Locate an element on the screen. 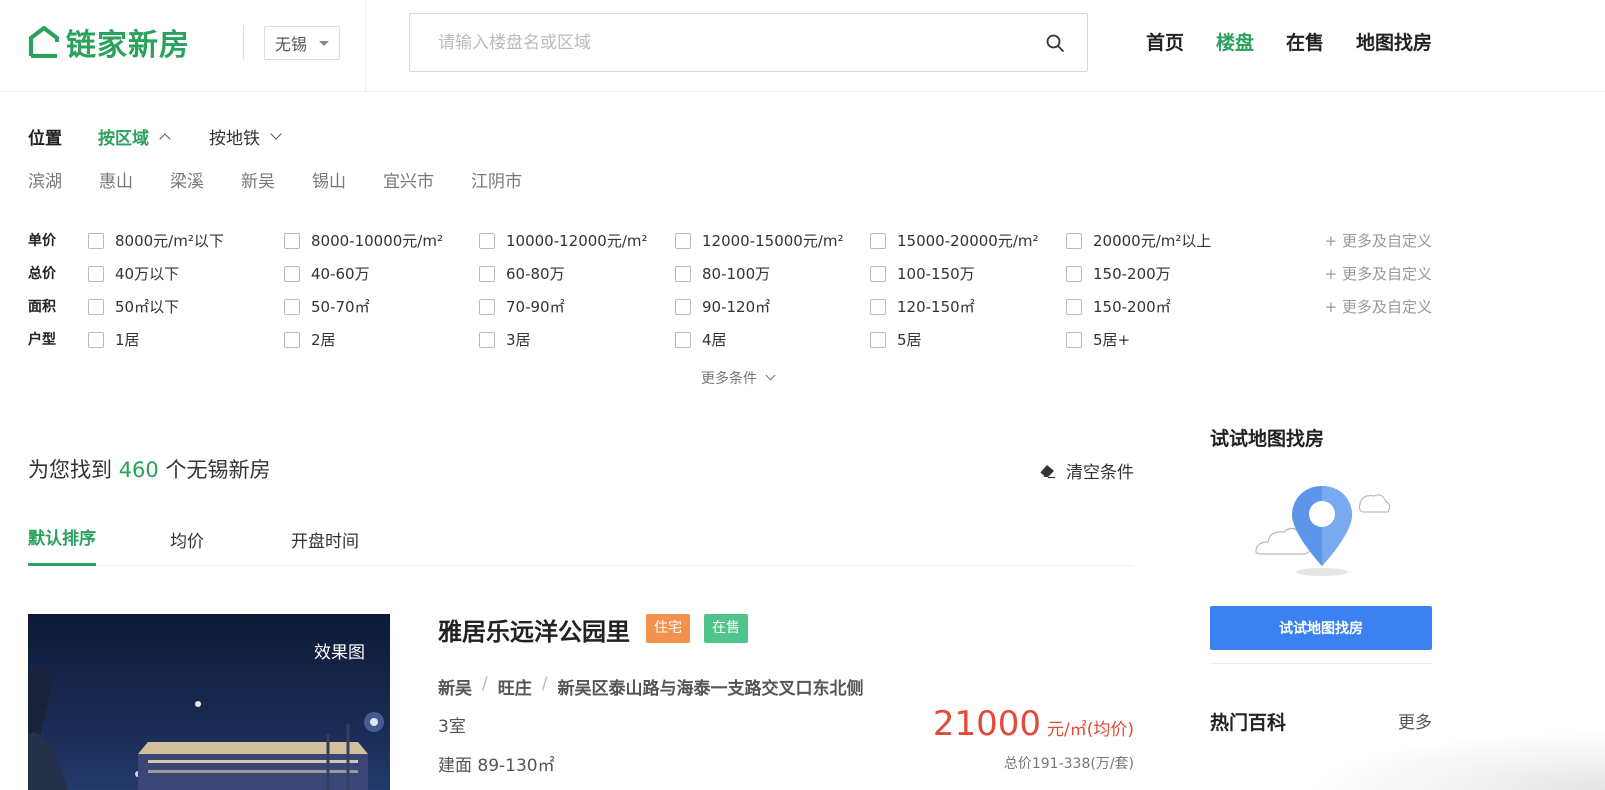 This screenshot has height=790, width=1605. filter-option: 8000-10000元/m² is located at coordinates (363, 240).